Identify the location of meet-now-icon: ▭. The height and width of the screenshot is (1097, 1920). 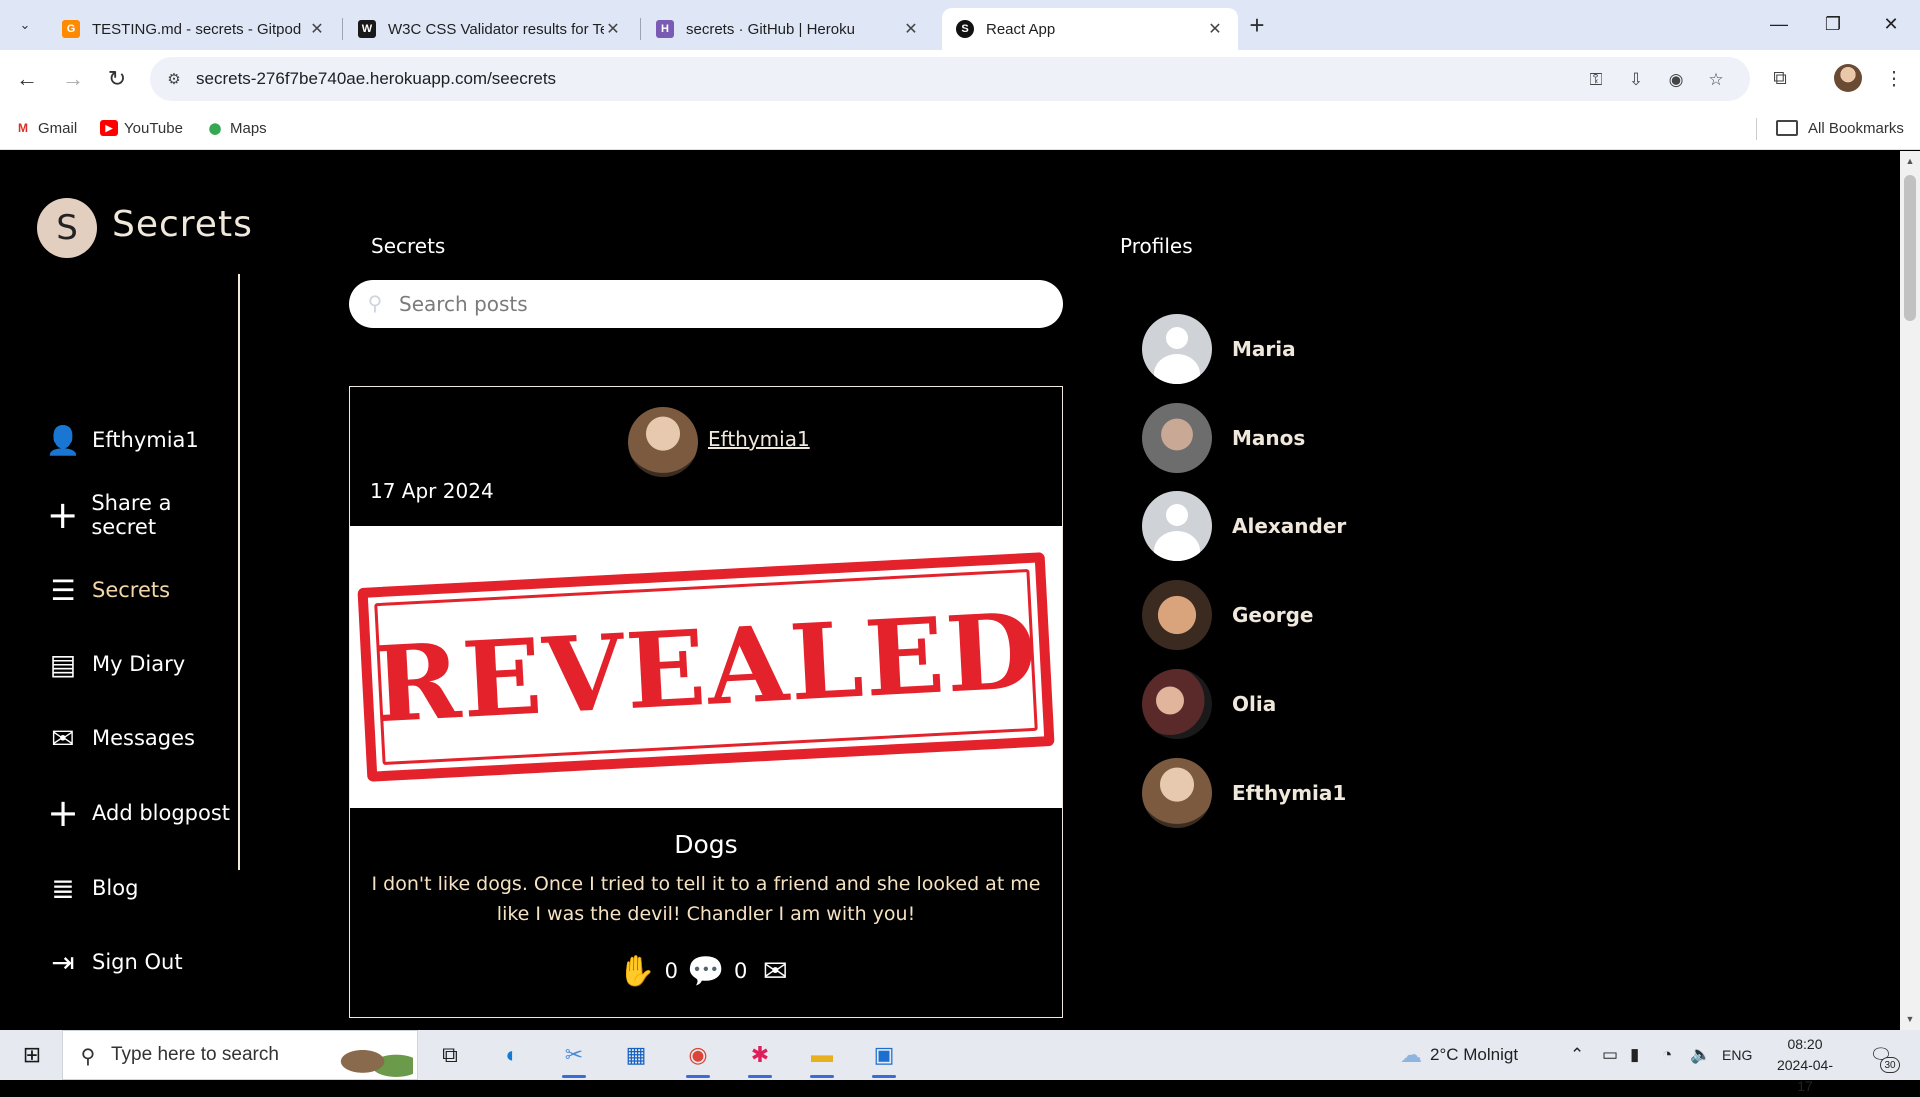
(1610, 1055).